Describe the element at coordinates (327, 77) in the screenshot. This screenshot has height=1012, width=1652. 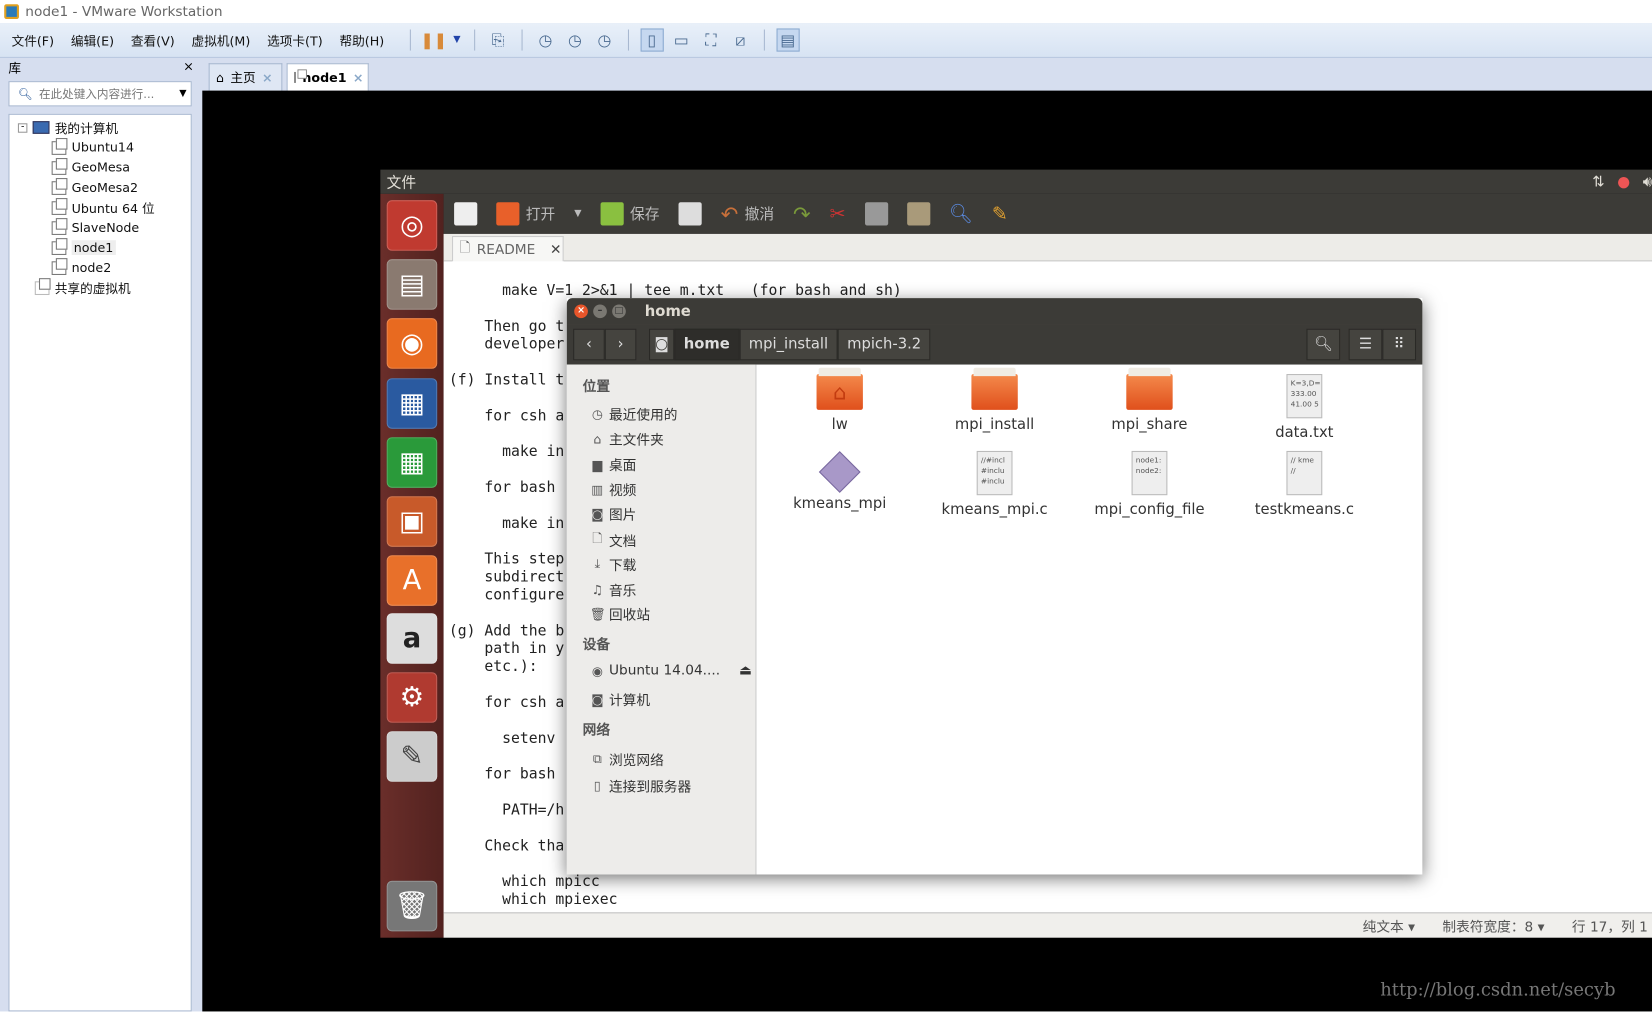
I see `tab-node1: node1 ×` at that location.